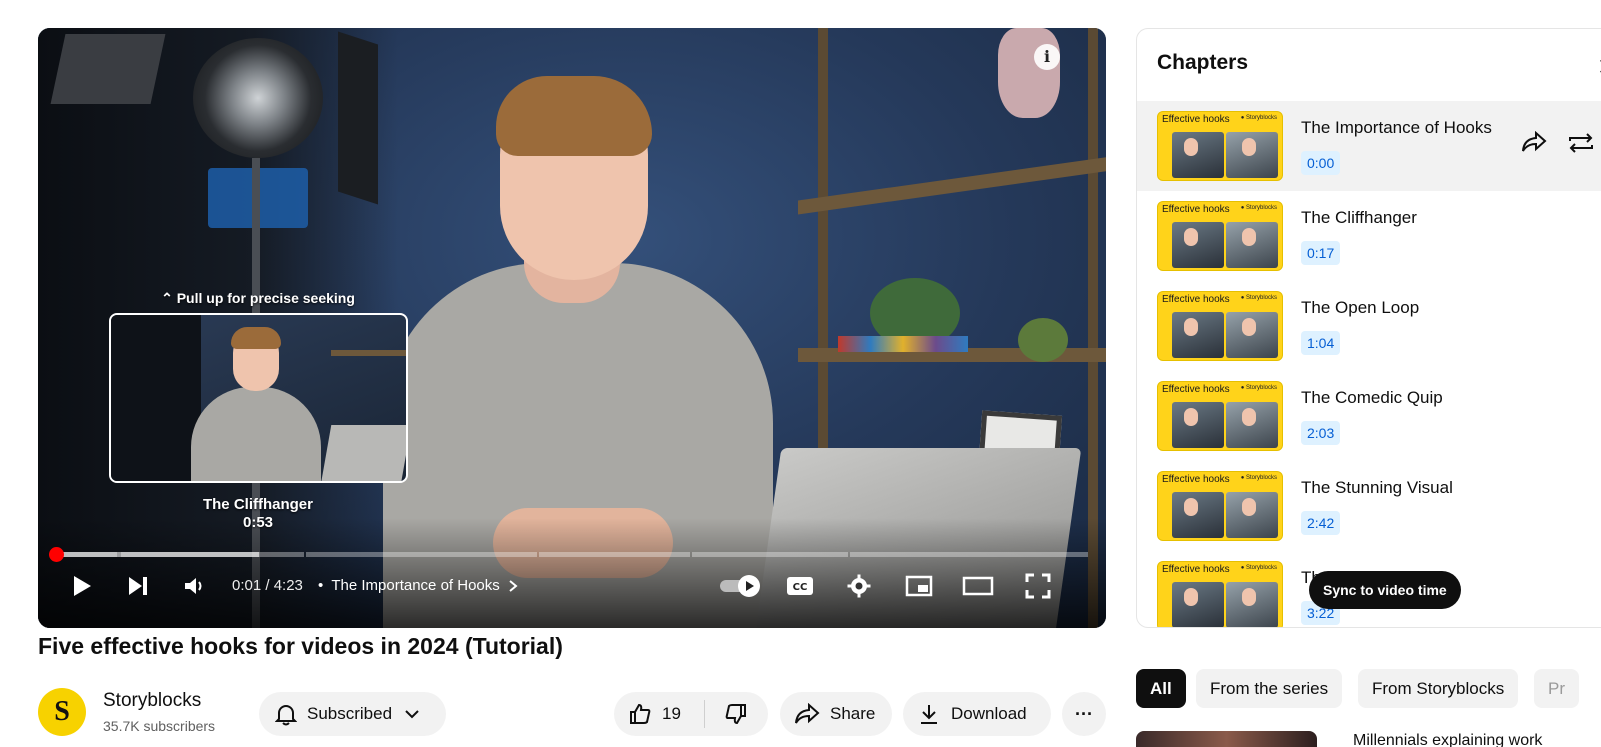 Image resolution: width=1601 pixels, height=747 pixels. Describe the element at coordinates (989, 713) in the screenshot. I see `download-label: Download` at that location.